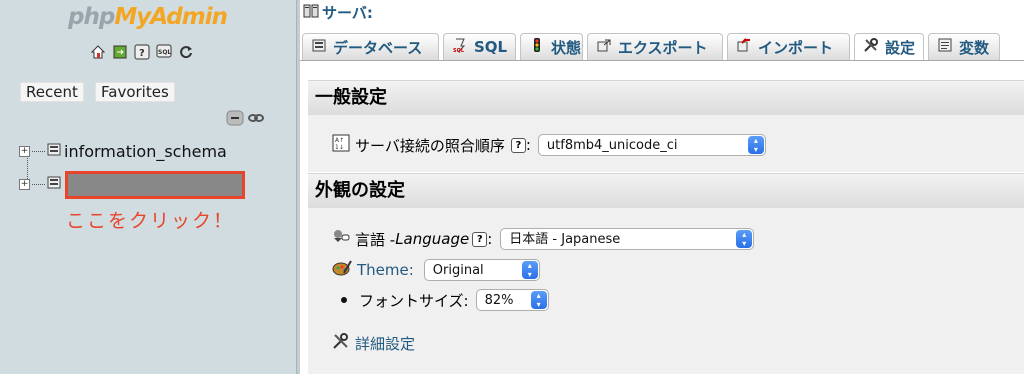  Describe the element at coordinates (341, 343) in the screenshot. I see `tools-icon` at that location.